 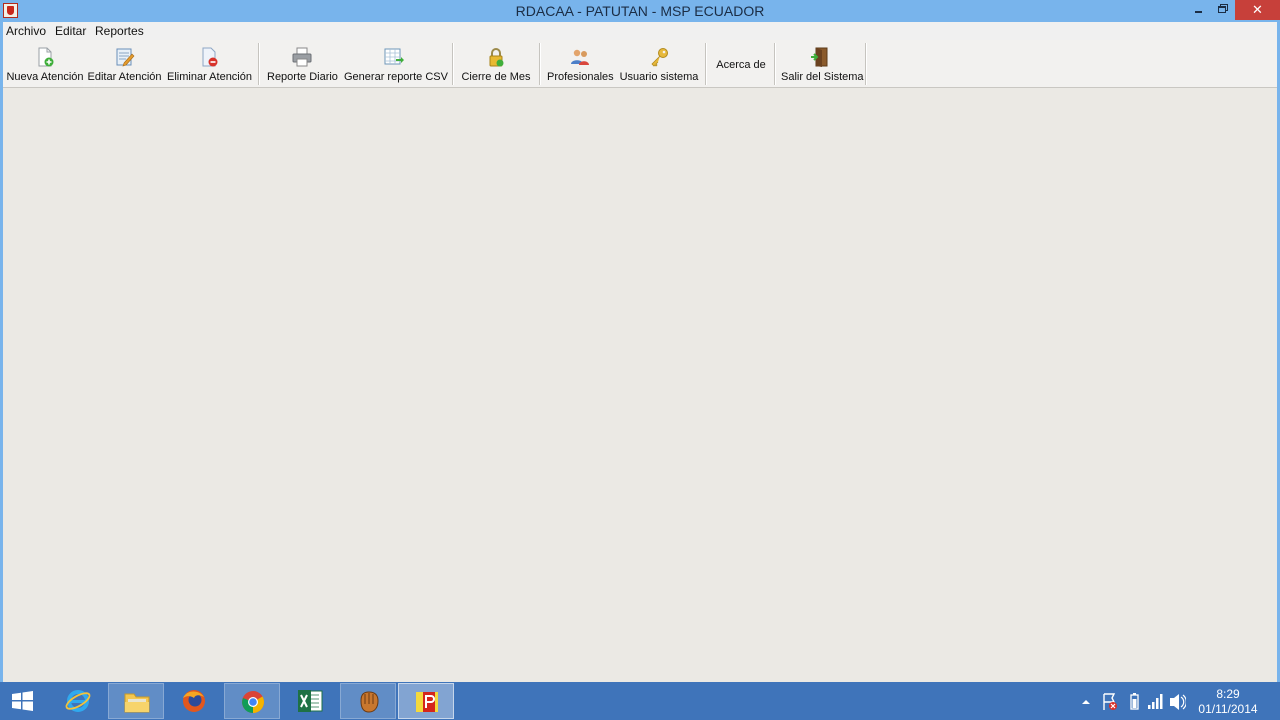 I want to click on chevron-up-icon, so click(x=1086, y=702).